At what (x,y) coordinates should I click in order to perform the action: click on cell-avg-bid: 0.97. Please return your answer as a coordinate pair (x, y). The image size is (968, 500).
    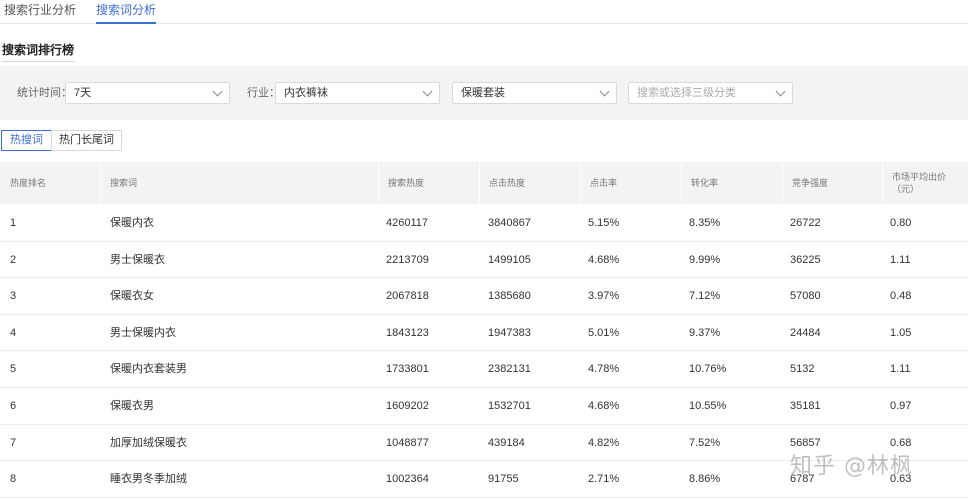
    Looking at the image, I should click on (901, 406).